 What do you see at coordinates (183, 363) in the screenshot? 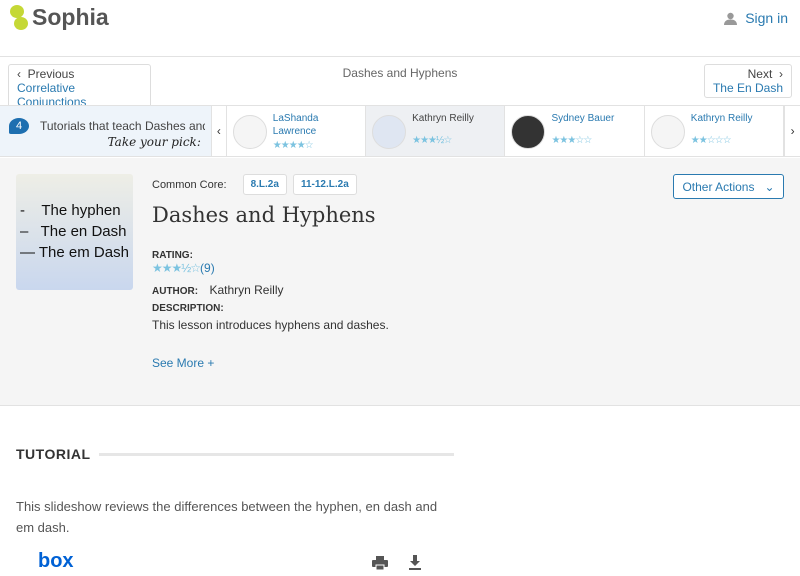
I see `see-more-link: See More +` at bounding box center [183, 363].